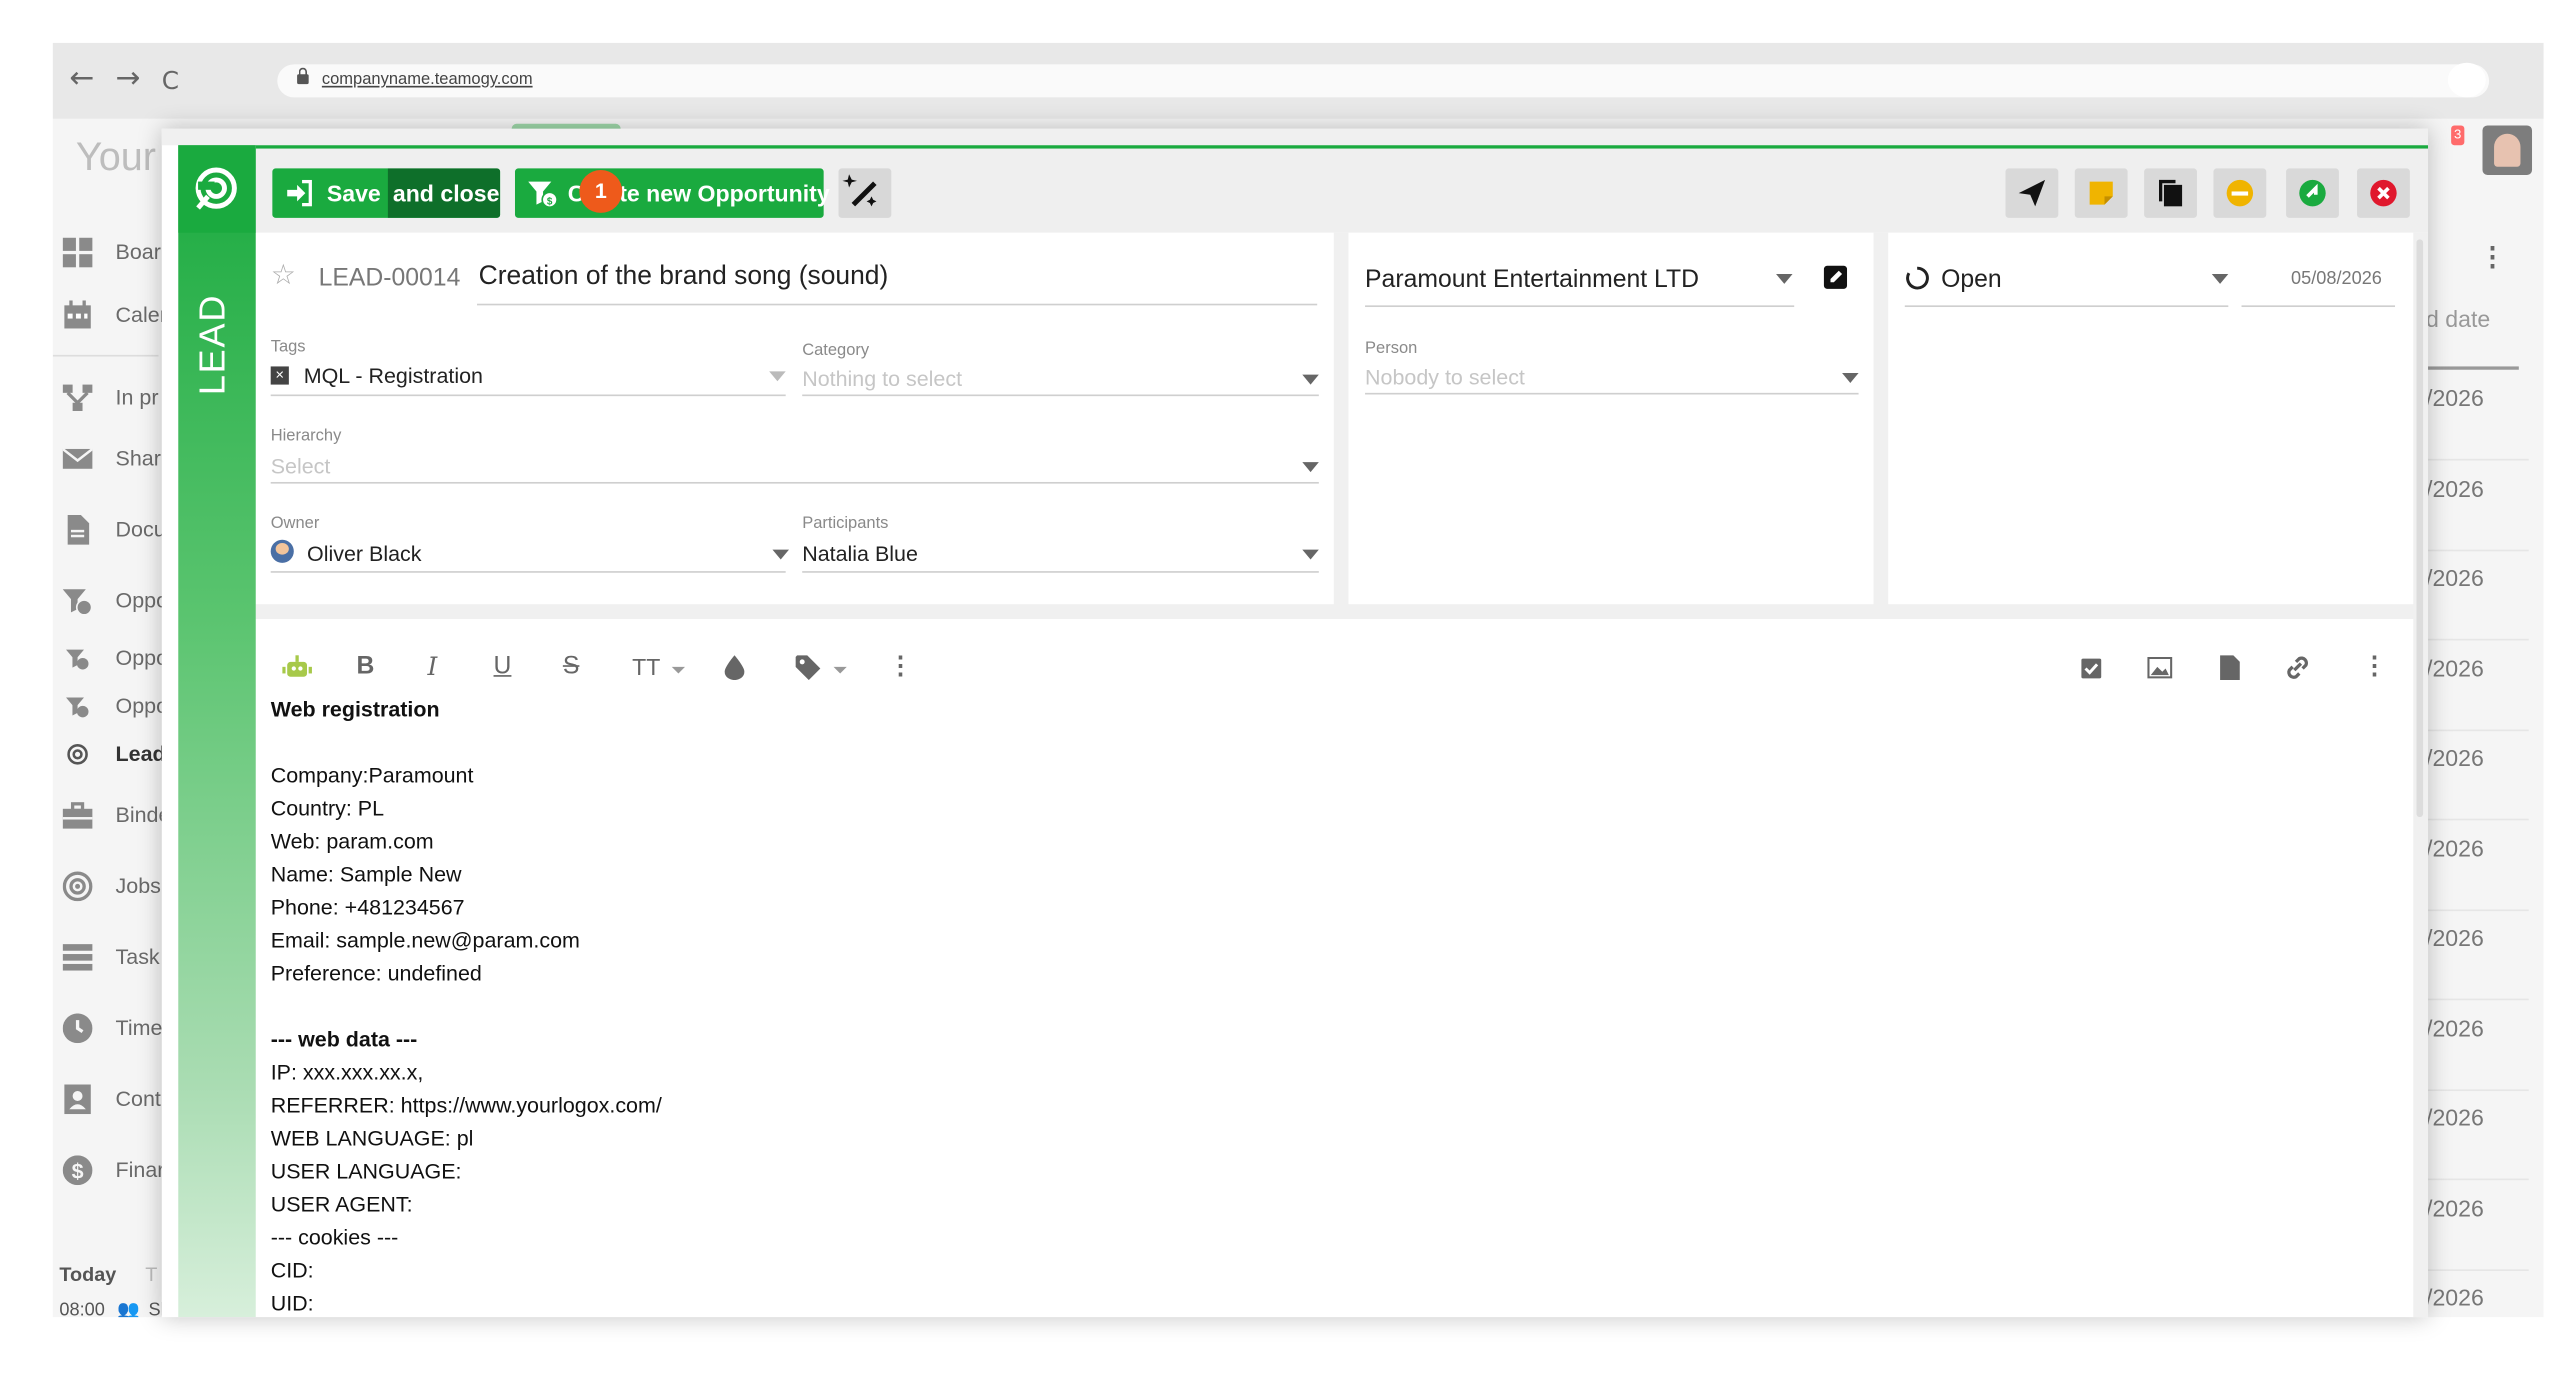 The image size is (2560, 1393). I want to click on save-label: Save, so click(354, 193).